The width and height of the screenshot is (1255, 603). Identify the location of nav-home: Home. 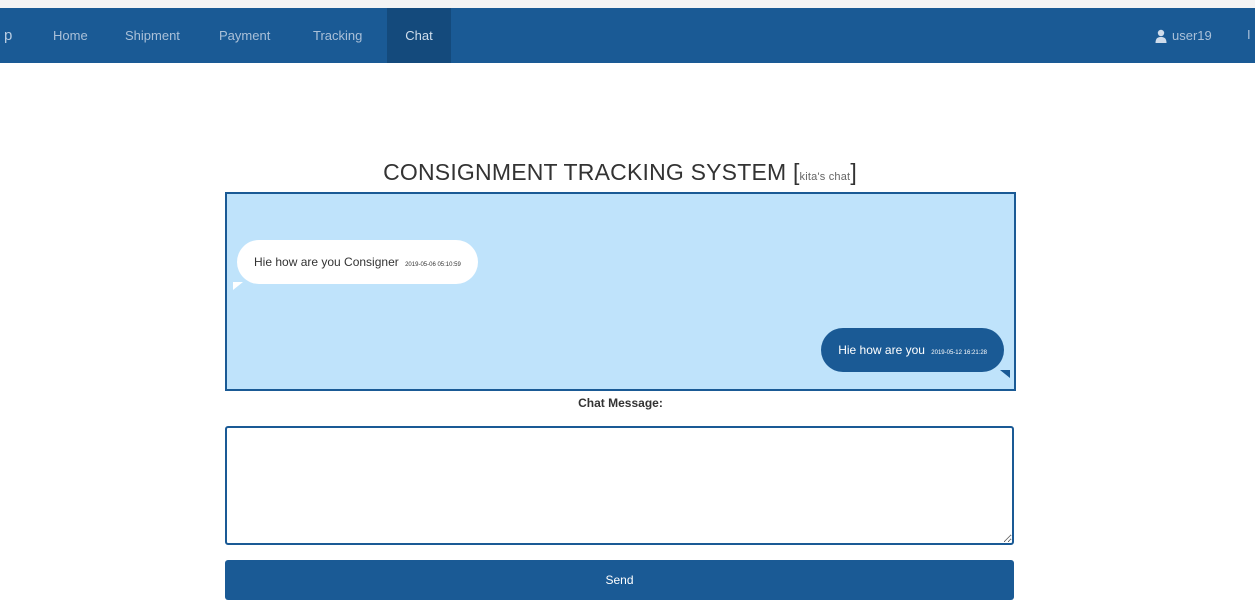
(70, 35).